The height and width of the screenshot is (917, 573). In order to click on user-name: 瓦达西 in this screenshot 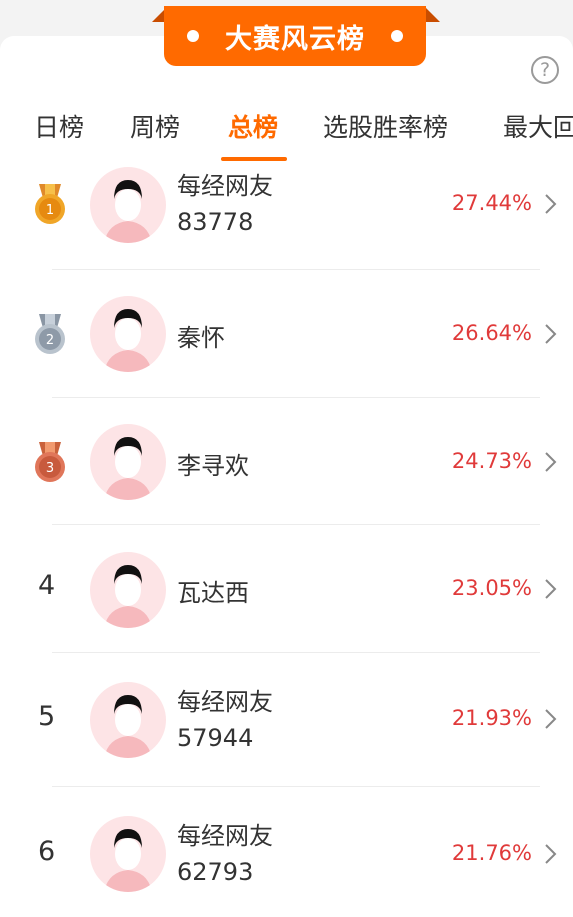, I will do `click(213, 593)`.